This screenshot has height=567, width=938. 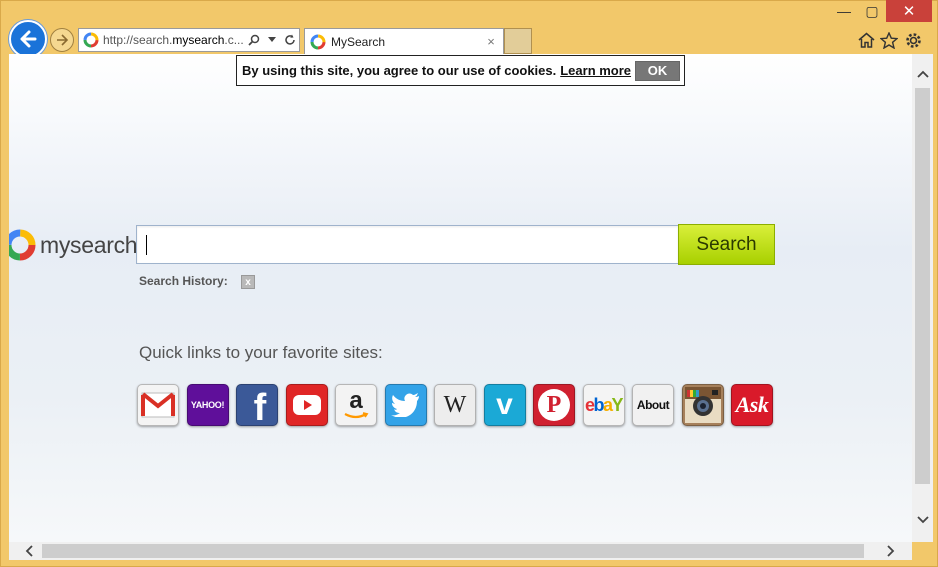 I want to click on amazon-label: a, so click(x=356, y=400).